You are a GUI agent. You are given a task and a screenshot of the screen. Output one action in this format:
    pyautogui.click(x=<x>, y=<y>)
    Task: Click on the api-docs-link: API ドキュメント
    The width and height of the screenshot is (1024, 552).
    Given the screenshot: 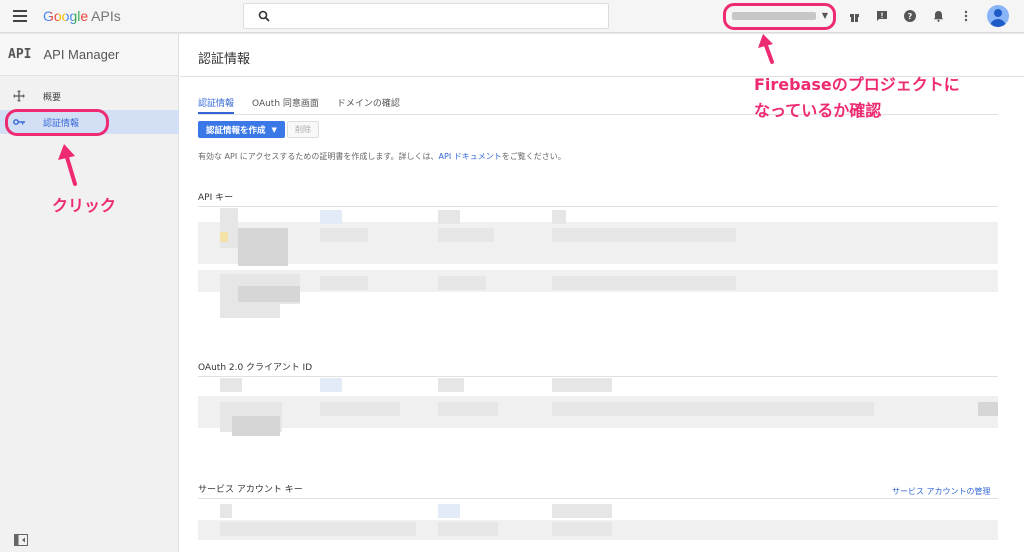 What is the action you would take?
    pyautogui.click(x=470, y=156)
    